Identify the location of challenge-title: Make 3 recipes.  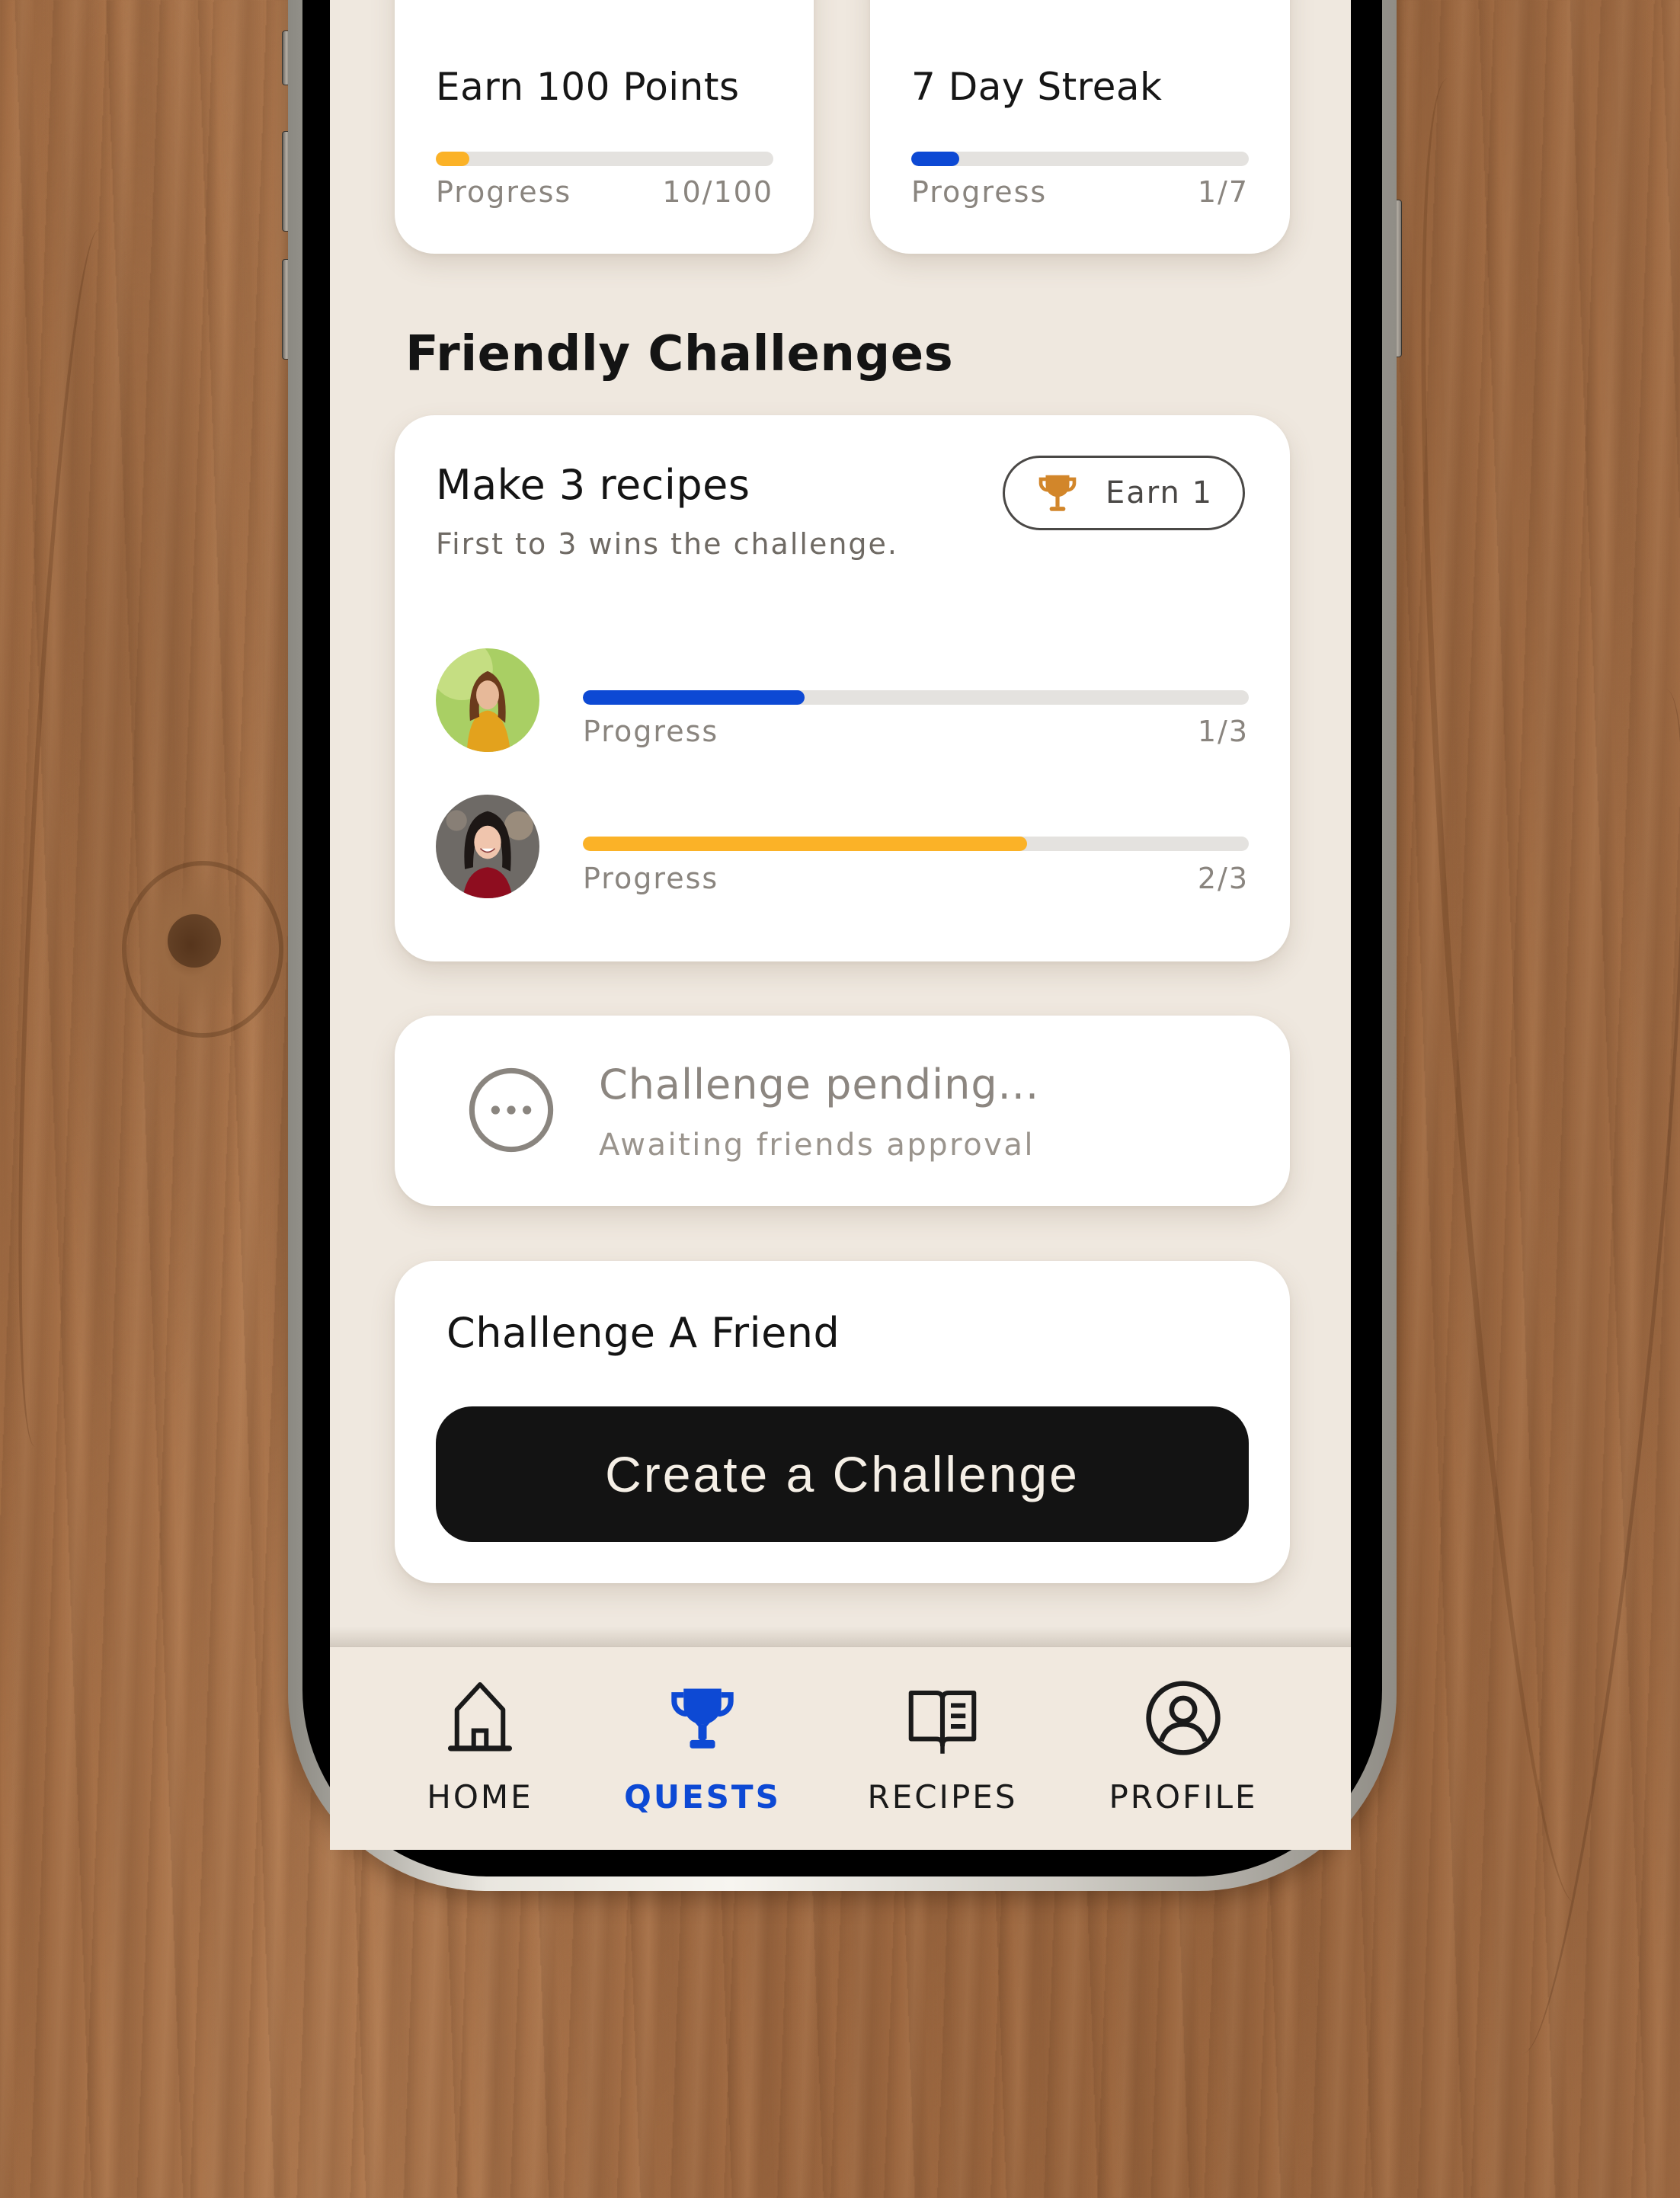
(593, 485).